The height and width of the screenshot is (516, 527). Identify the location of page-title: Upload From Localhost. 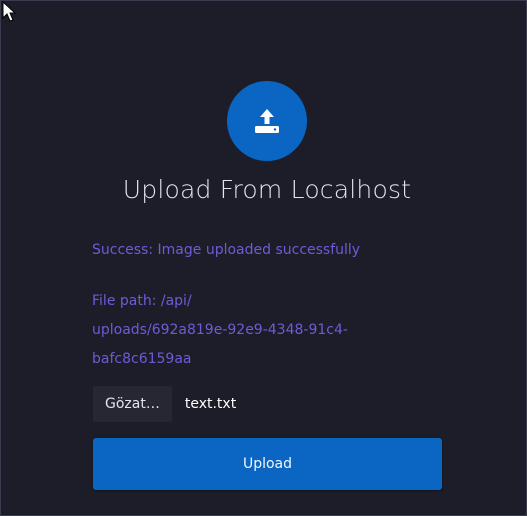
(267, 189).